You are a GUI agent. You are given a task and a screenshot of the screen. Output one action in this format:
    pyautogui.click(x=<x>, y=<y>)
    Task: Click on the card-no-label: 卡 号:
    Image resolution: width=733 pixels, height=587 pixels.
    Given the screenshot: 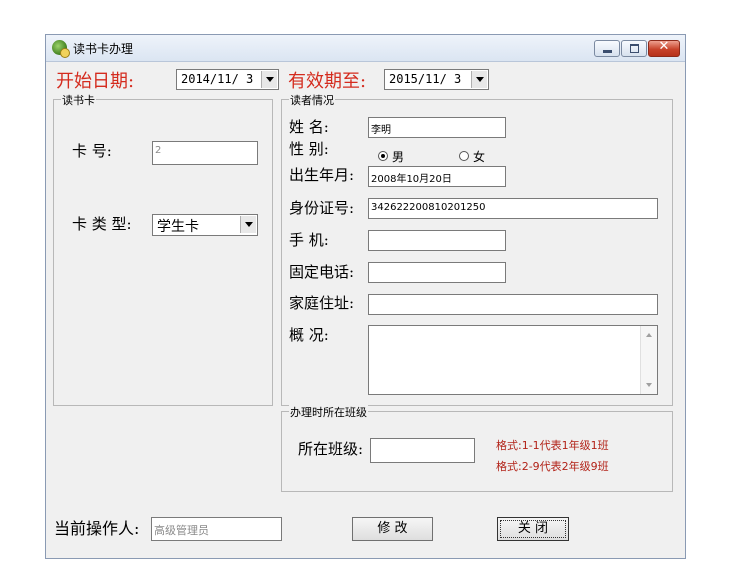 What is the action you would take?
    pyautogui.click(x=92, y=151)
    